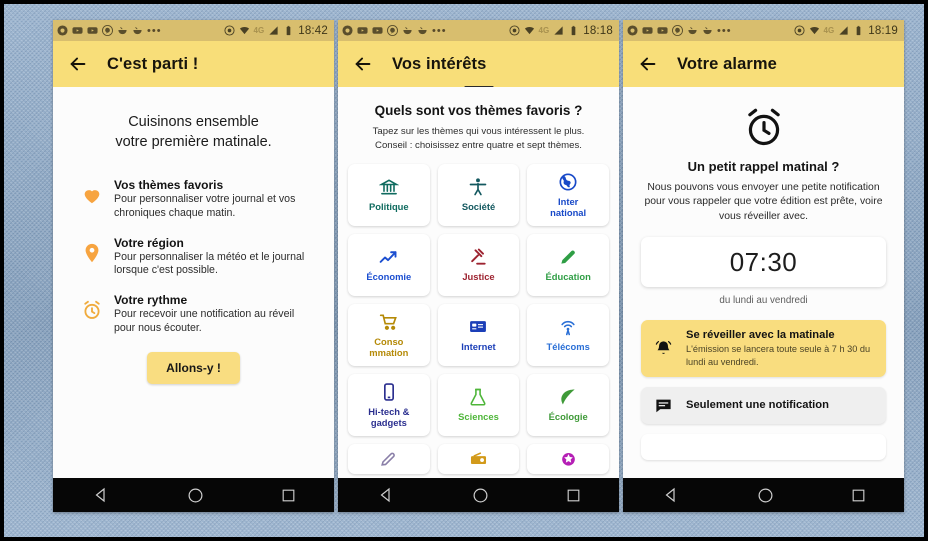 This screenshot has height=541, width=928. I want to click on page-title: Vos intérêts, so click(439, 63).